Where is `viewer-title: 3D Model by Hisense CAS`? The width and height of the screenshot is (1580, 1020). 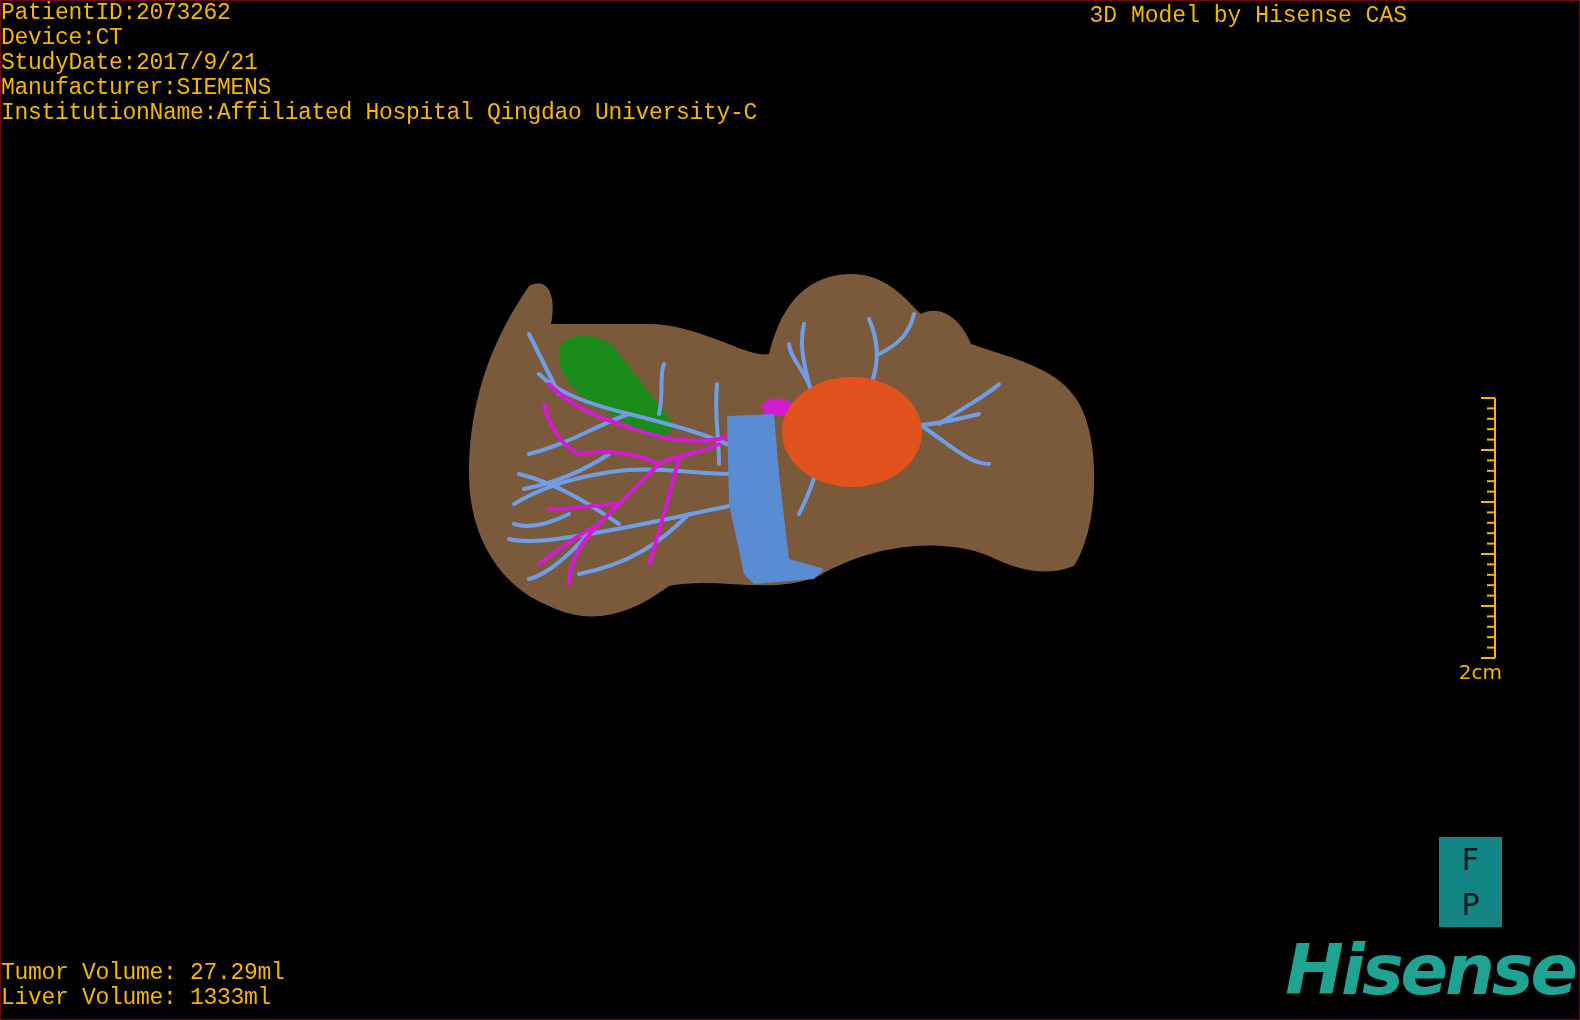
viewer-title: 3D Model by Hisense CAS is located at coordinates (1248, 16).